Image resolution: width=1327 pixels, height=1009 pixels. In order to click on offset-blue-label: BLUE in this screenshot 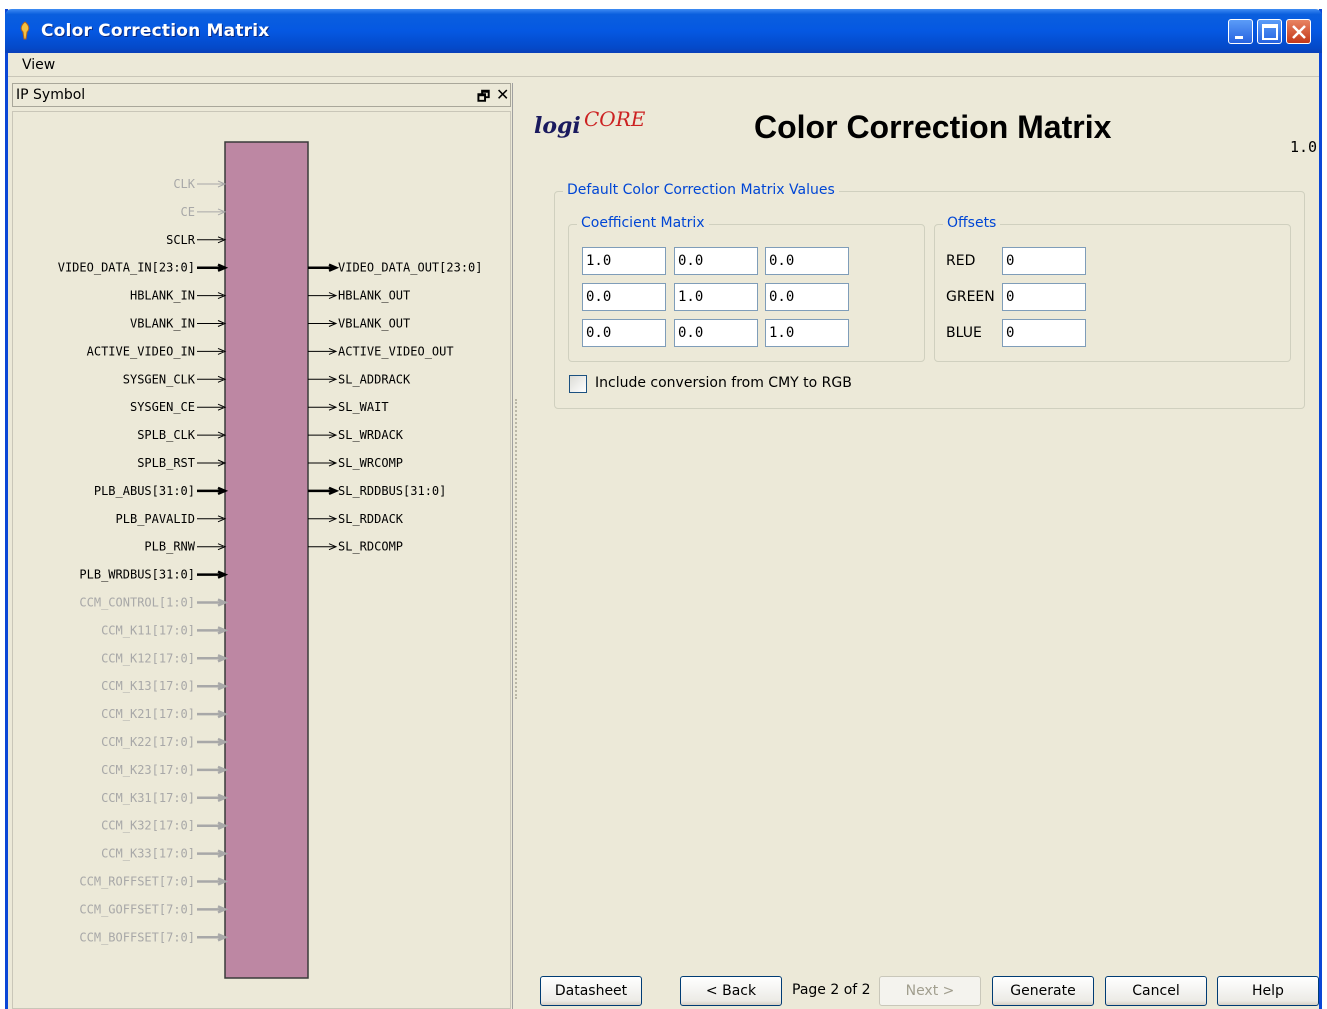, I will do `click(964, 333)`.